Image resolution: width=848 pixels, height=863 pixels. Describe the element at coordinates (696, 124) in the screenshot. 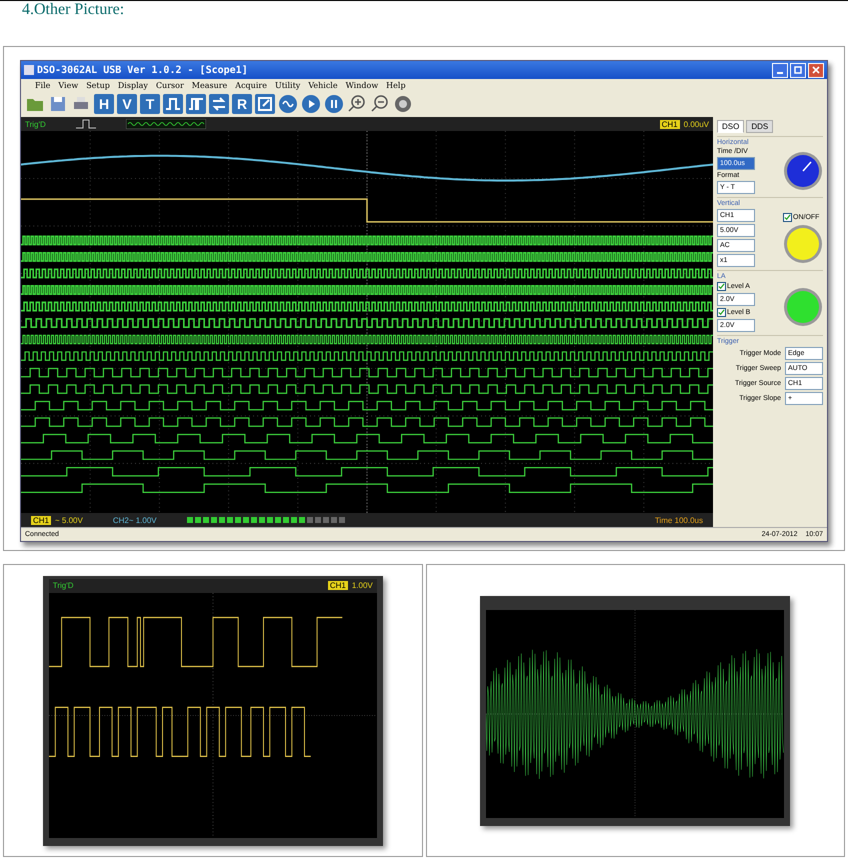

I see `trigger-level: 0.00uV` at that location.